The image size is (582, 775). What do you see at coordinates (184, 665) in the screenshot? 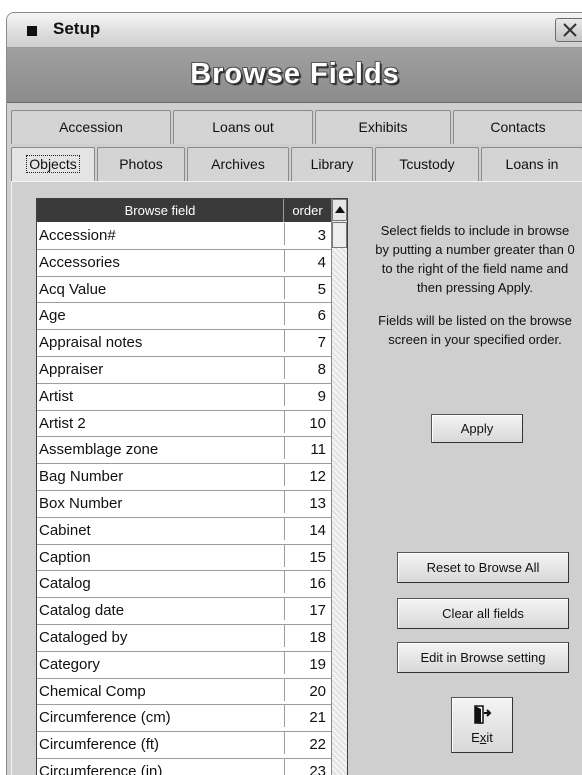
I see `table-row: Category 19` at bounding box center [184, 665].